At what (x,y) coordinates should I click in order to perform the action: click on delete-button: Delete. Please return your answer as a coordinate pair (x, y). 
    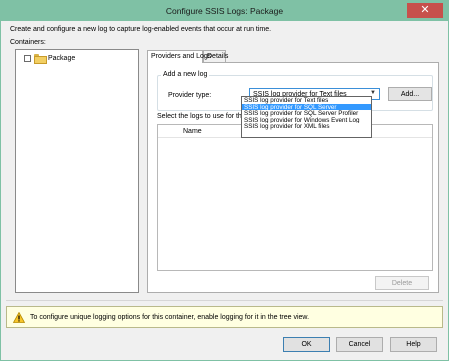
    Looking at the image, I should click on (402, 283).